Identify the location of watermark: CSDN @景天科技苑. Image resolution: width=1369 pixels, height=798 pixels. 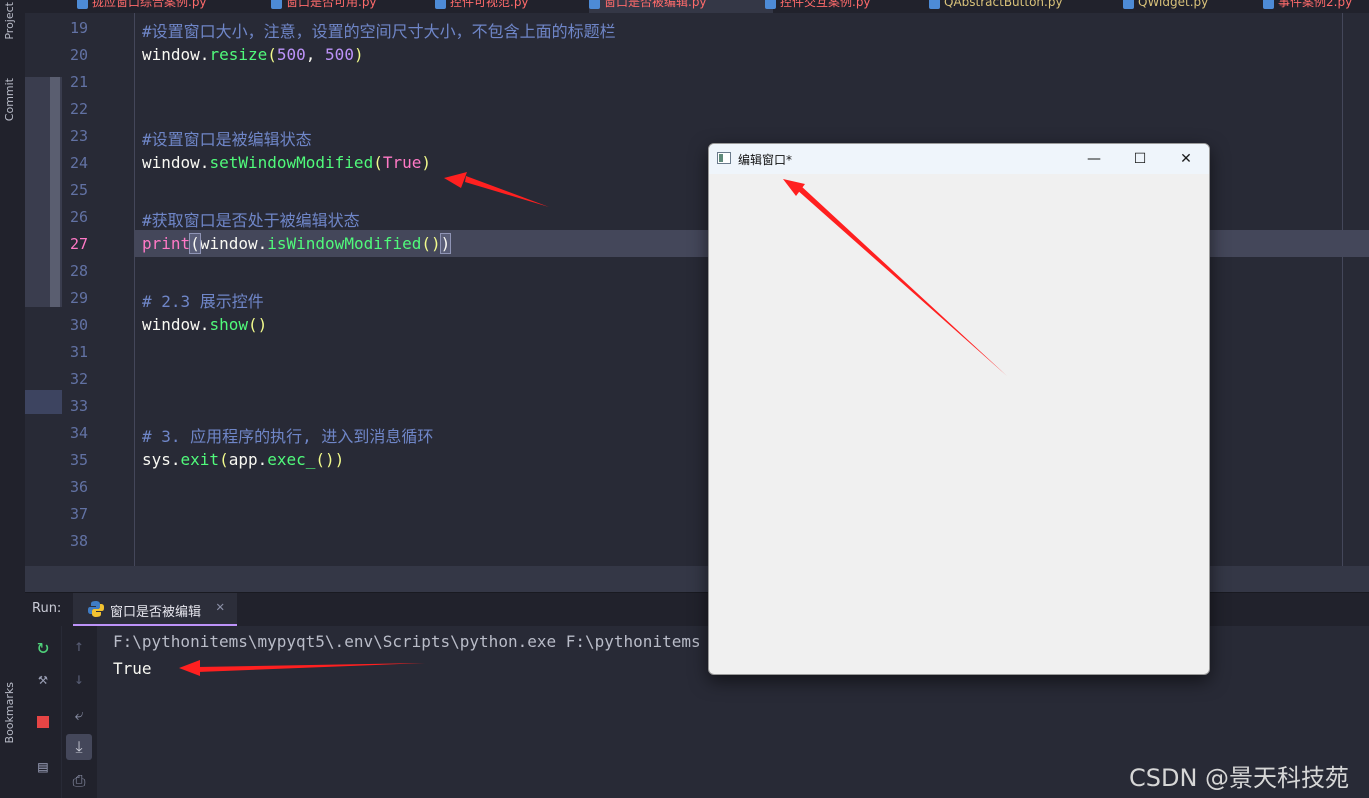
(1239, 778).